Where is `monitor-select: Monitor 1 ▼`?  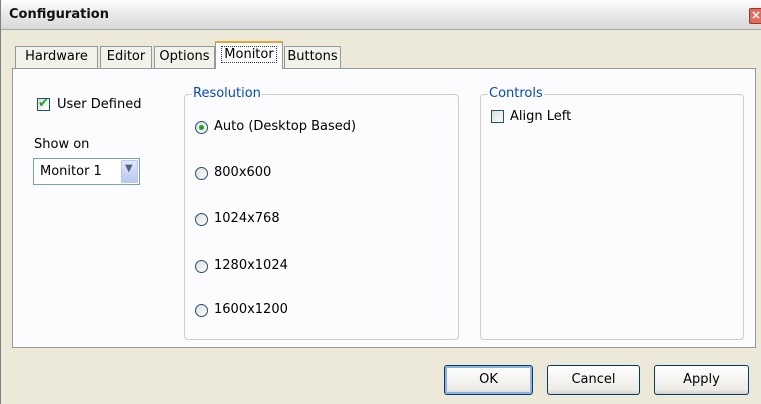 monitor-select: Monitor 1 ▼ is located at coordinates (86, 171).